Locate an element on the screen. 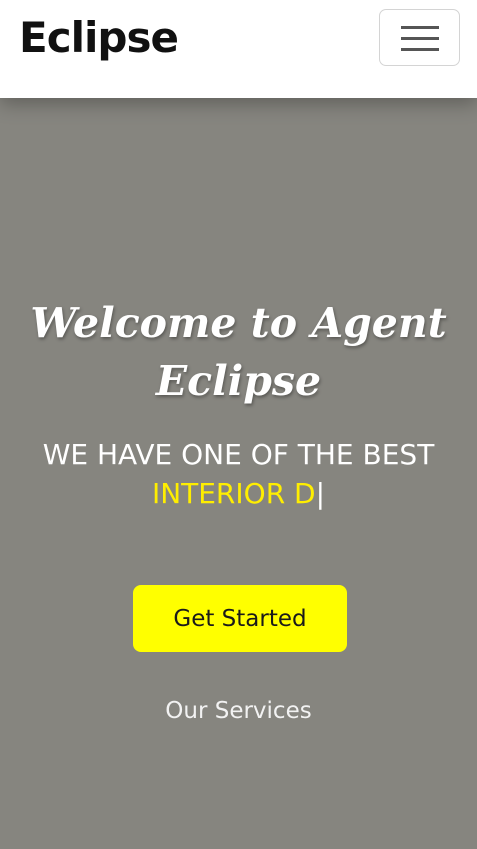  typed-text: INTERIOR D is located at coordinates (233, 493).